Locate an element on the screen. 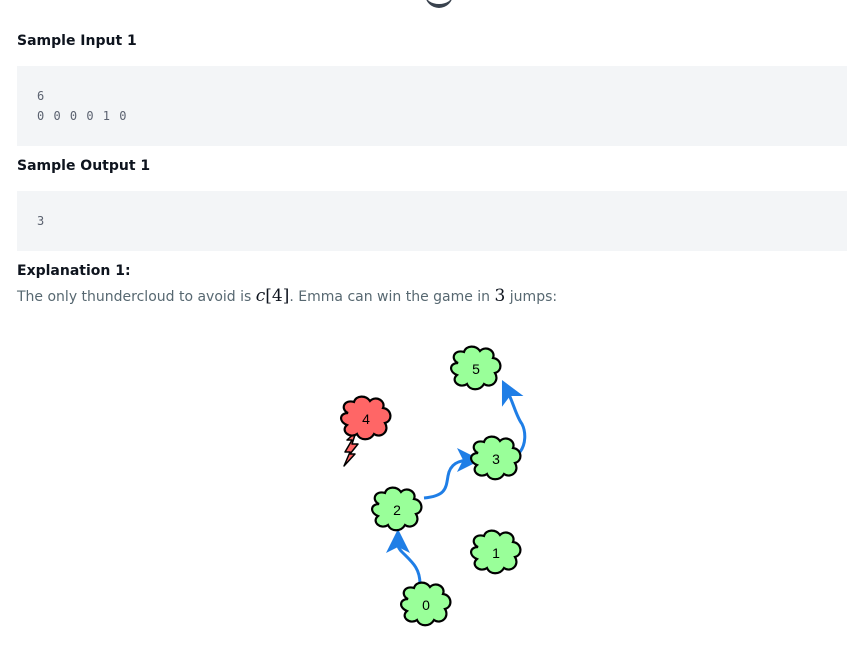 Image resolution: width=867 pixels, height=659 pixels. cloud-label: 0 is located at coordinates (426, 605).